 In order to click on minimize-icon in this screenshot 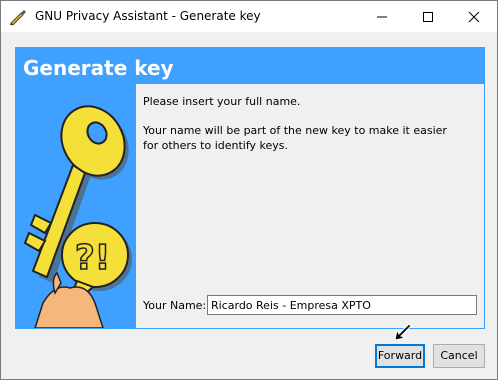, I will do `click(382, 17)`.